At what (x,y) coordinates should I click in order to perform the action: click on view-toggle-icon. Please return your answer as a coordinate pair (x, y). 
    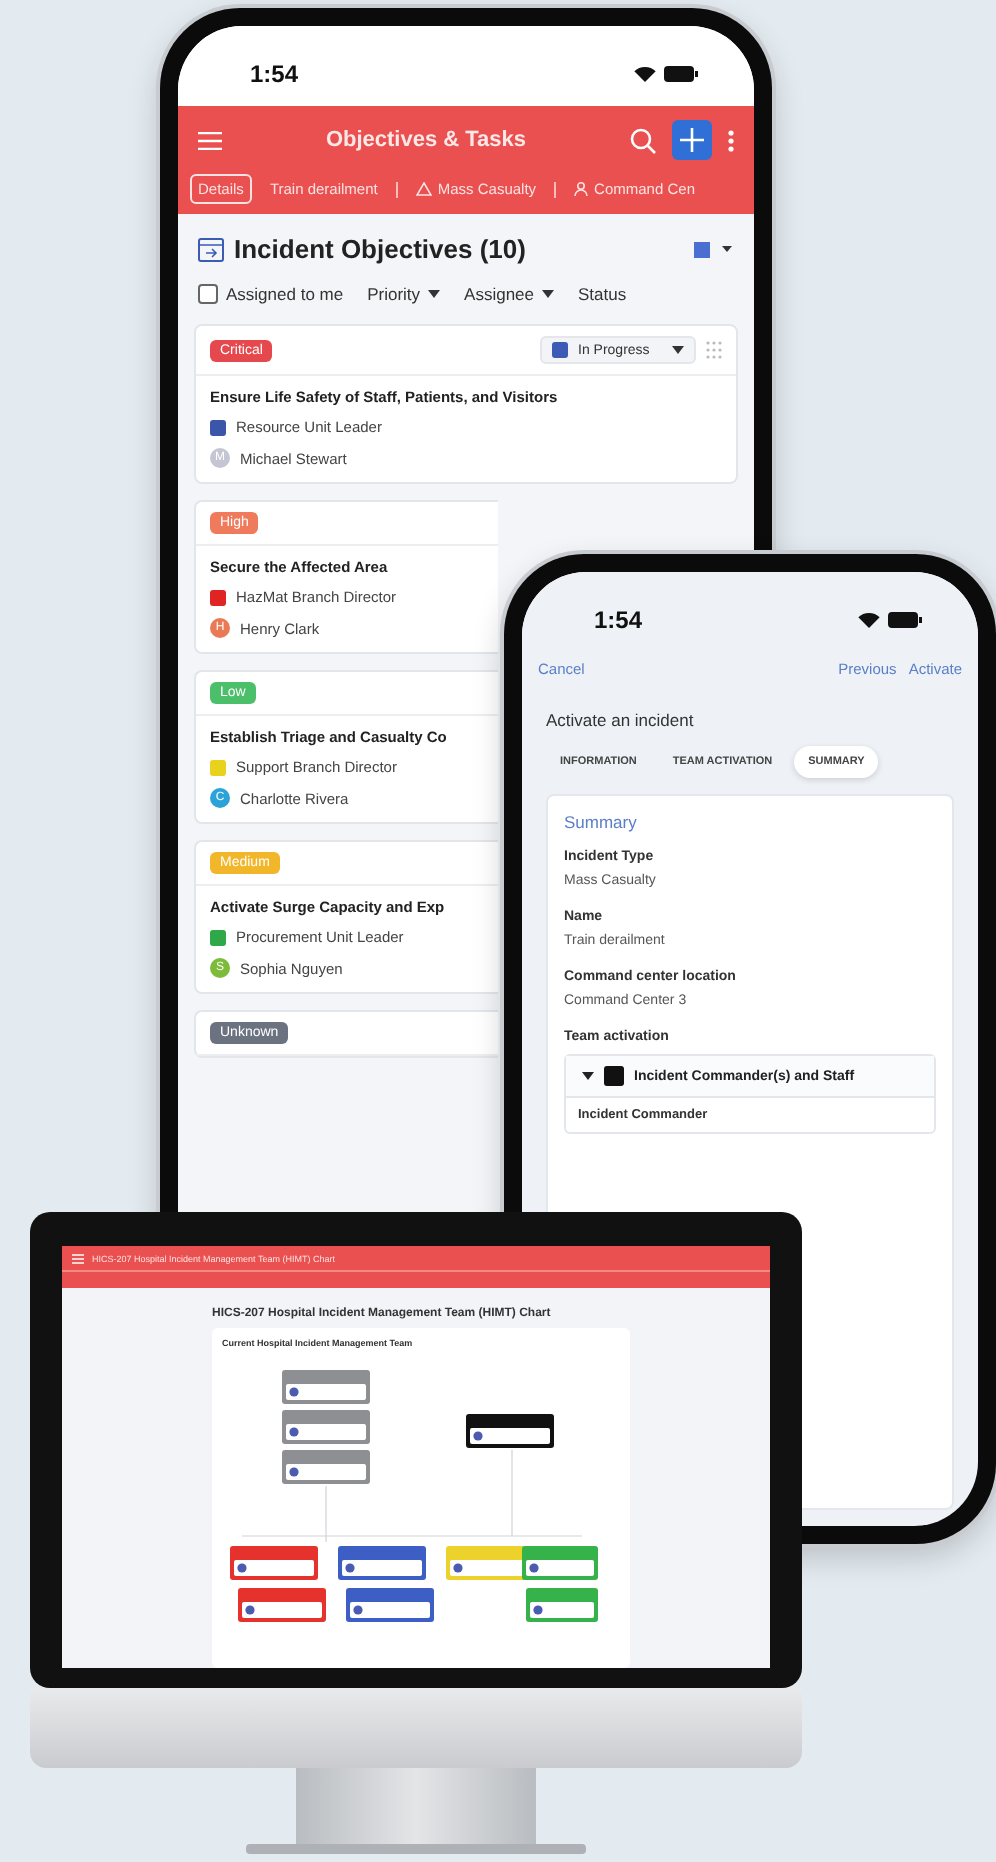
    Looking at the image, I should click on (714, 249).